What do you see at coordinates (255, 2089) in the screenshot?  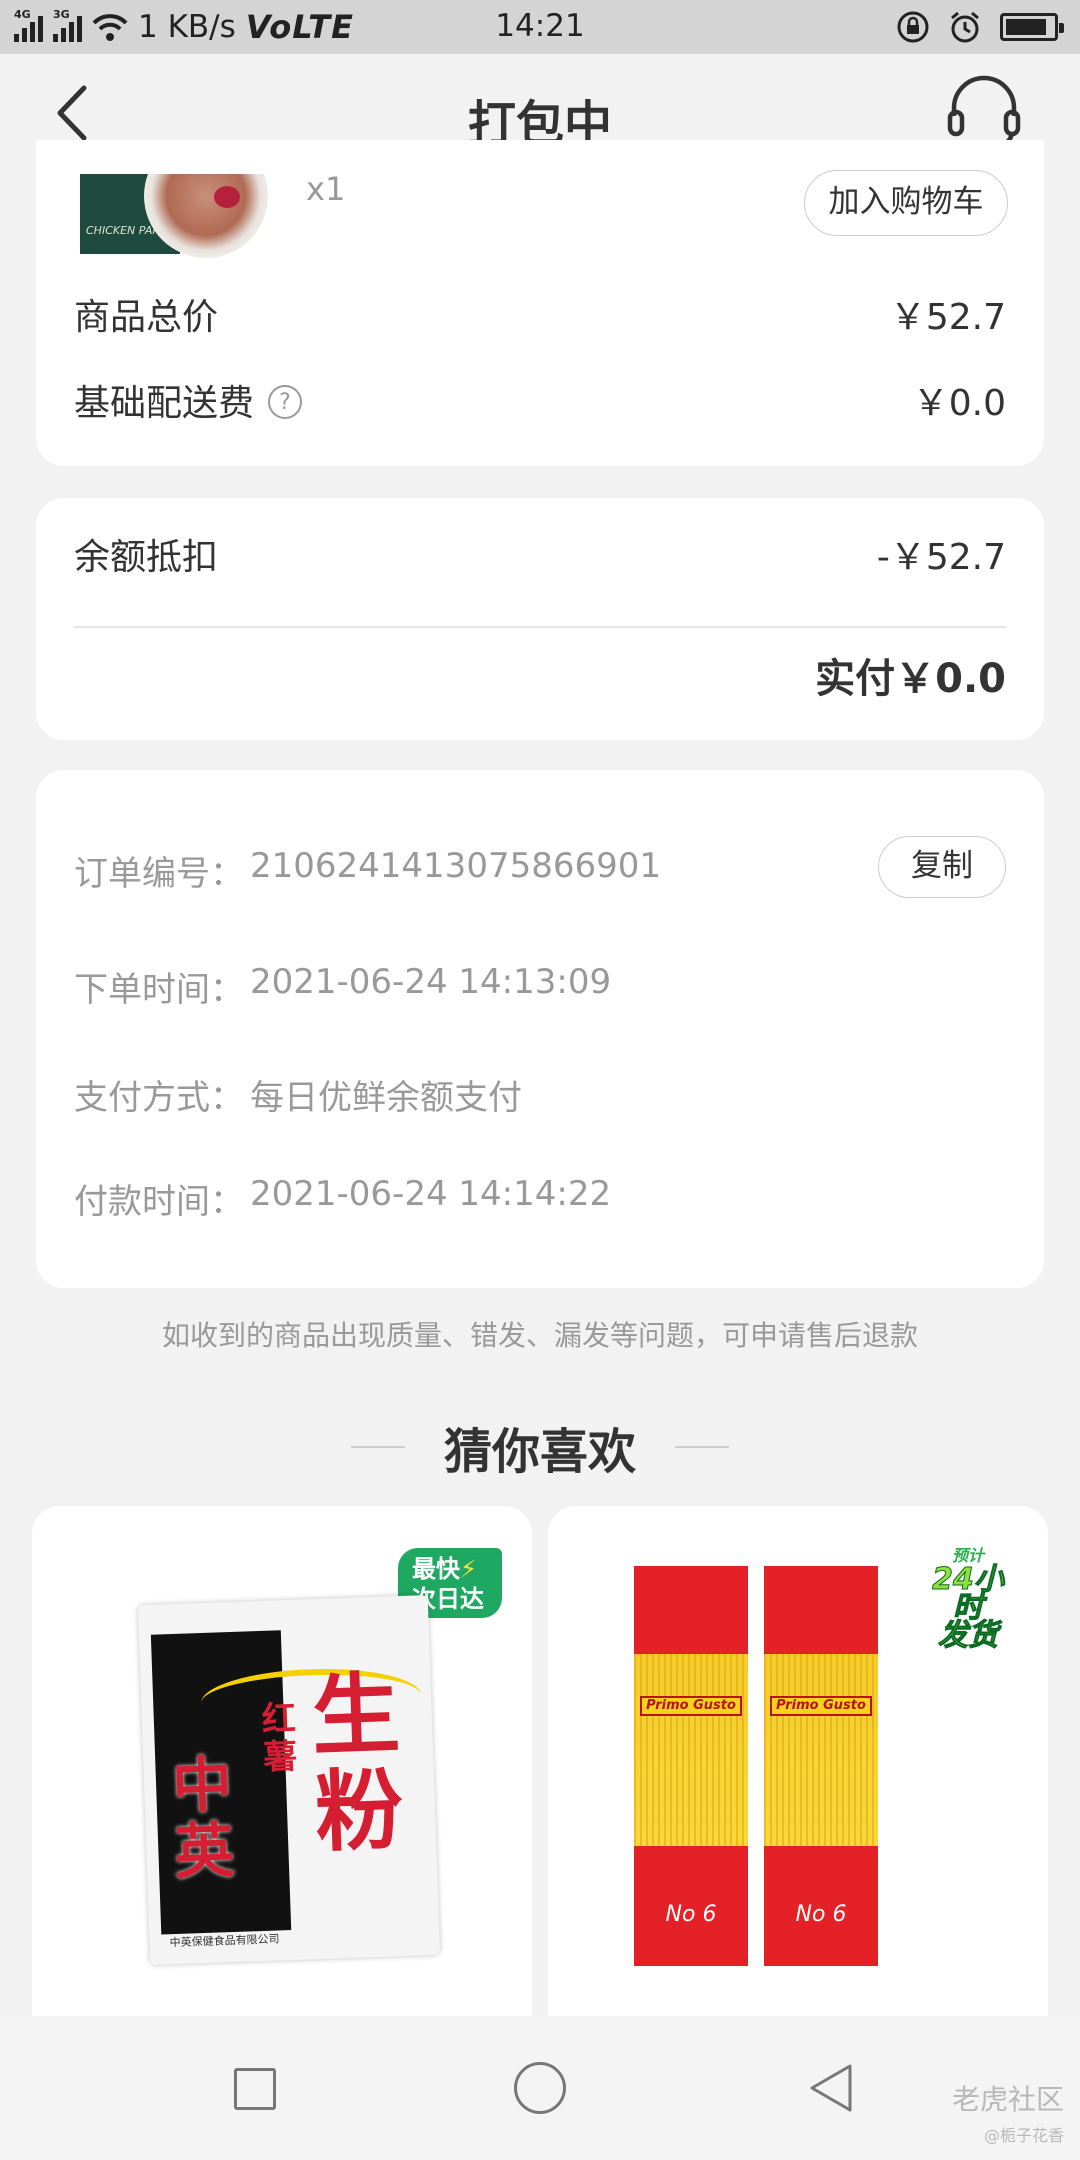 I see `recents-button` at bounding box center [255, 2089].